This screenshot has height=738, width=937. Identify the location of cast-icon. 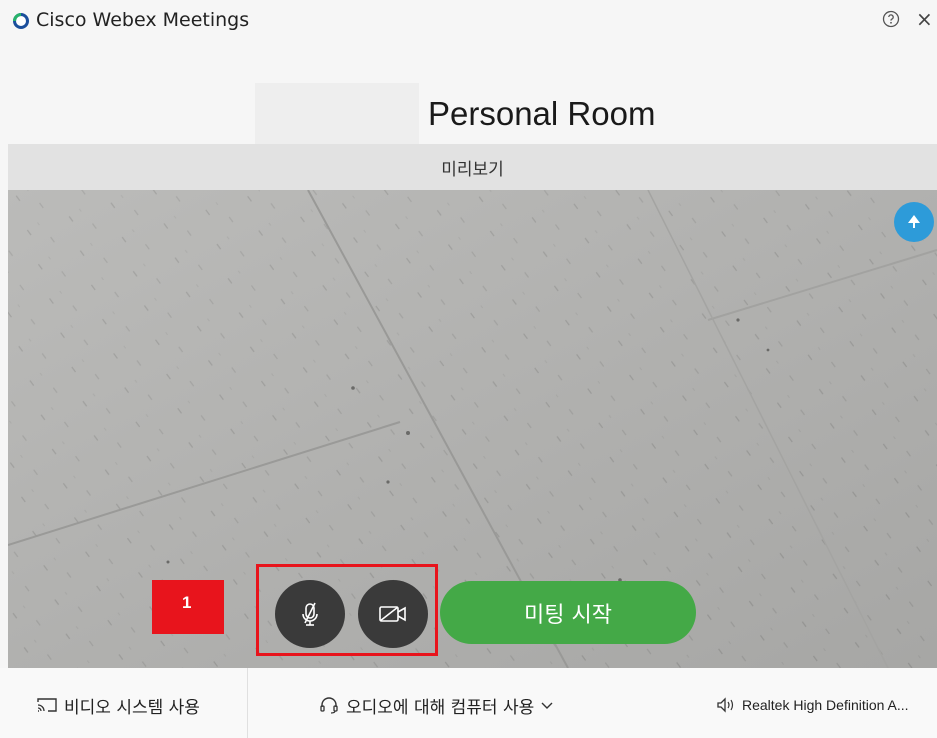
(47, 705).